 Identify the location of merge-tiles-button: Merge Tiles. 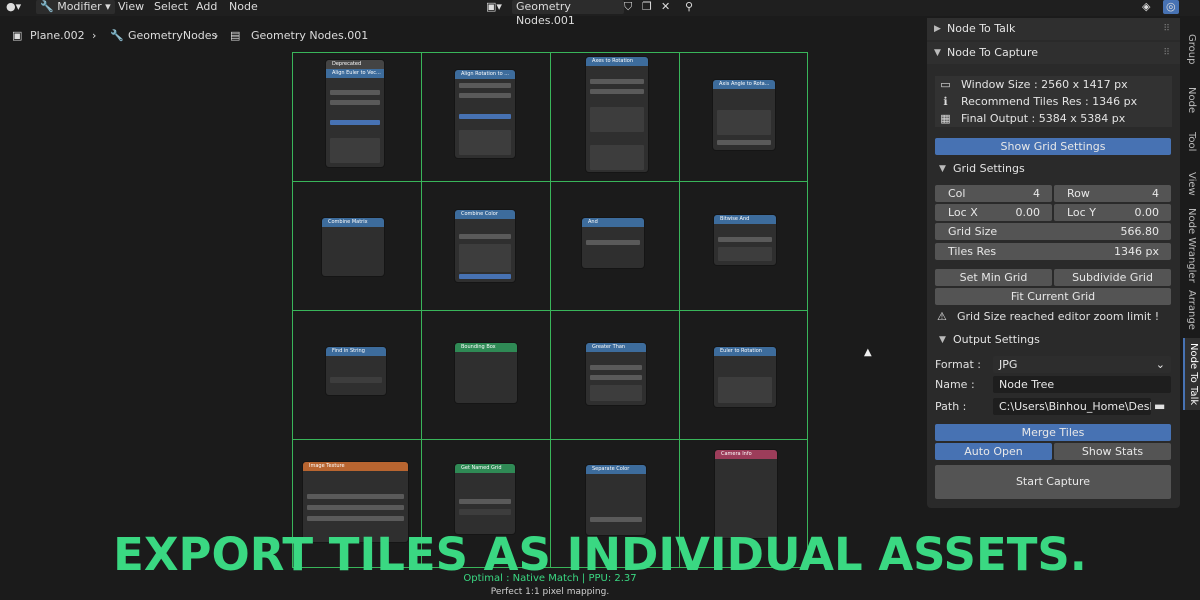
(1053, 432).